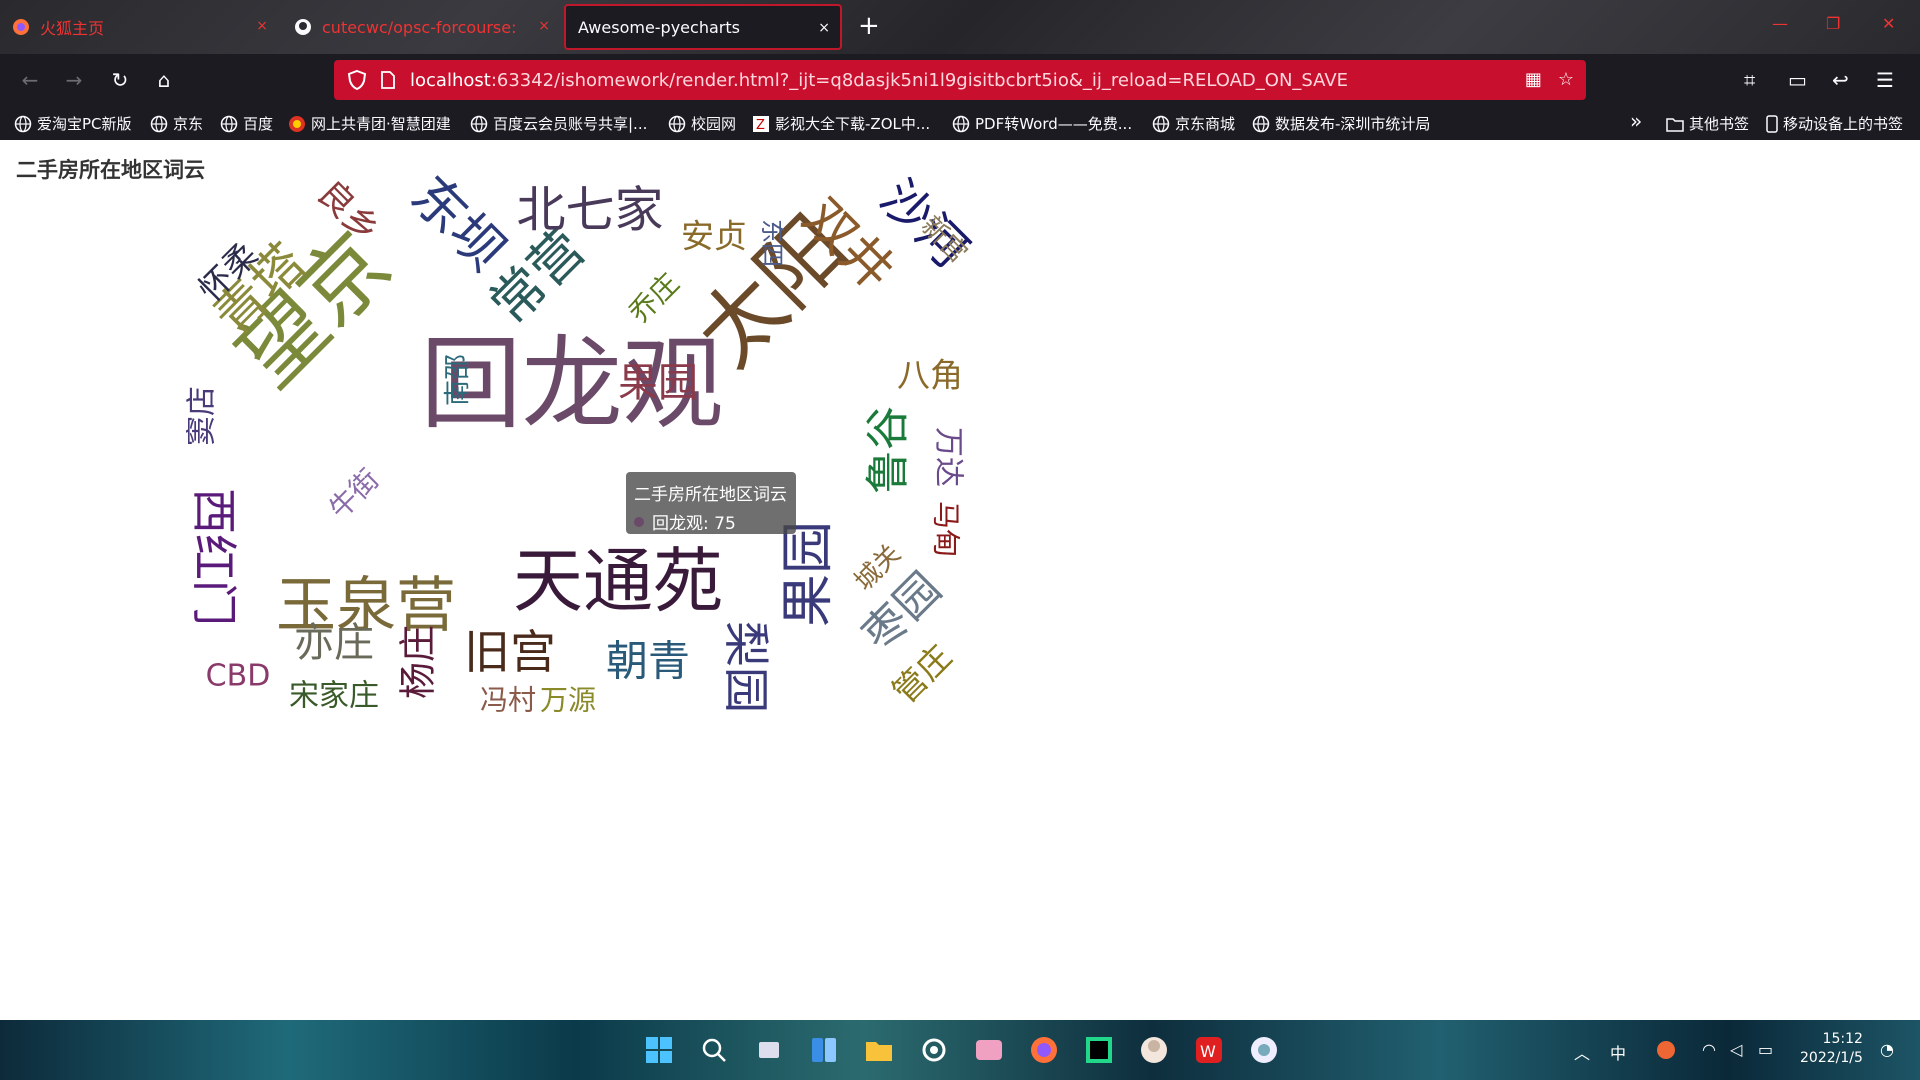 This screenshot has height=1080, width=1920. I want to click on shield-icon, so click(357, 80).